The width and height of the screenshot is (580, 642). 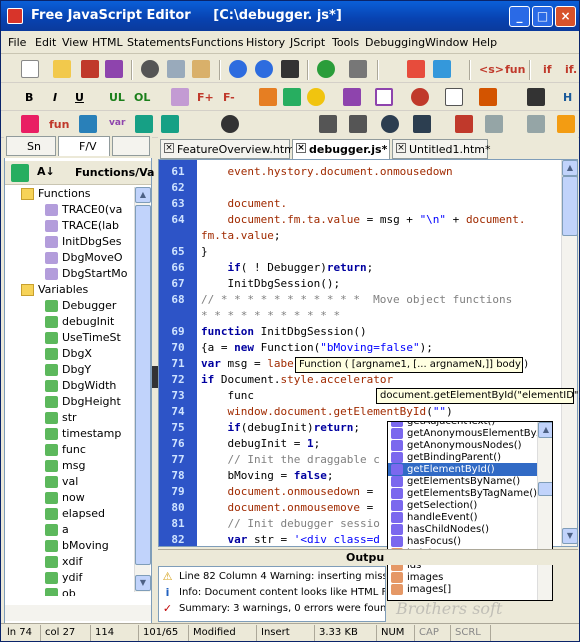 What do you see at coordinates (68, 354) in the screenshot?
I see `tree-item: DbgX` at bounding box center [68, 354].